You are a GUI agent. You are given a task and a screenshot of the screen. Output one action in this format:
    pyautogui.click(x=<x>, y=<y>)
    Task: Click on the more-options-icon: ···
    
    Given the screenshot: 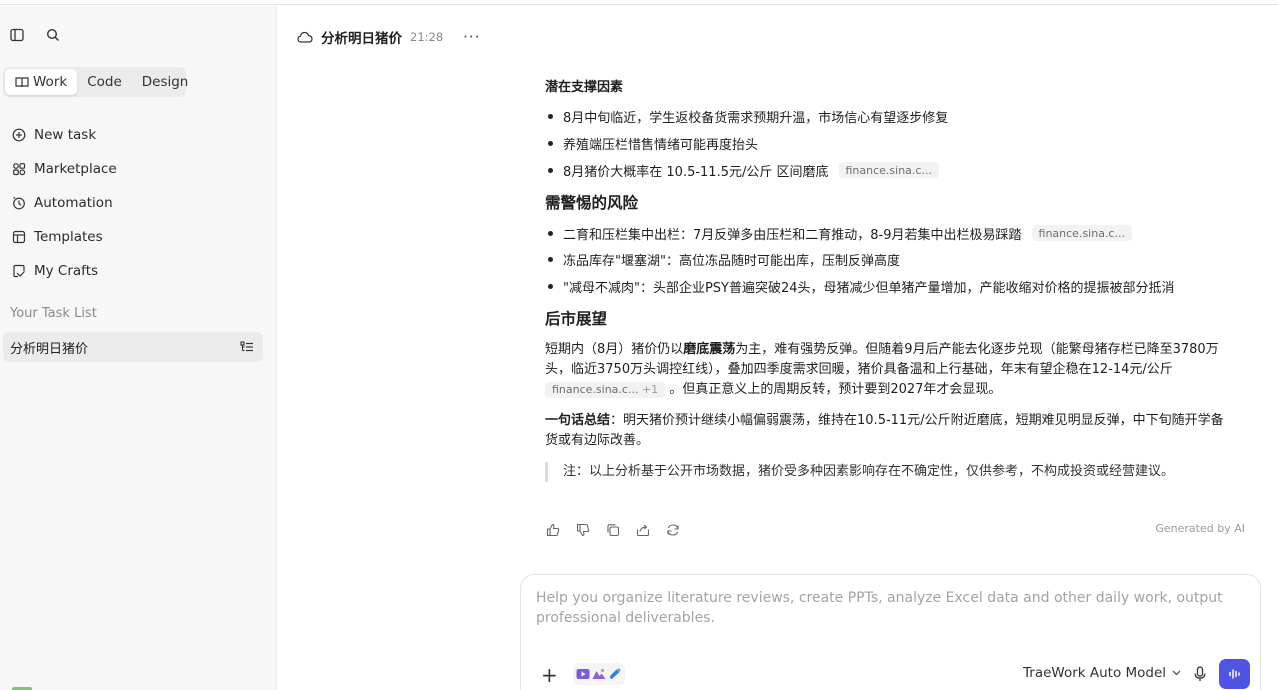 What is the action you would take?
    pyautogui.click(x=471, y=37)
    